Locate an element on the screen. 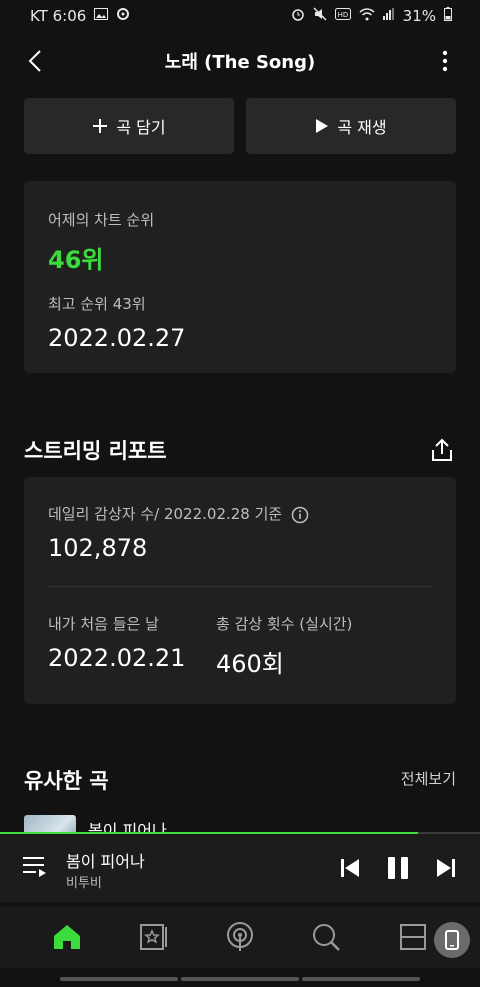  now-playing-artist: 비투비 is located at coordinates (84, 883).